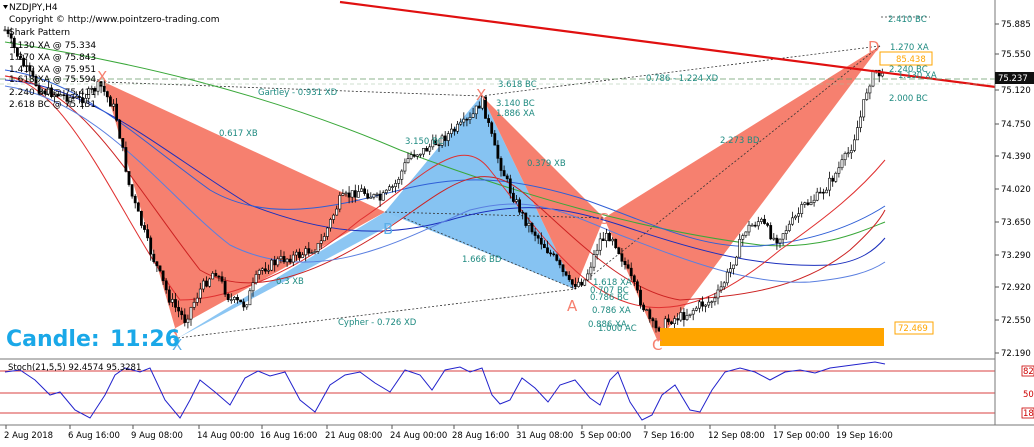  Describe the element at coordinates (617, 329) in the screenshot. I see `label-a1000: 1.000 AC` at that location.